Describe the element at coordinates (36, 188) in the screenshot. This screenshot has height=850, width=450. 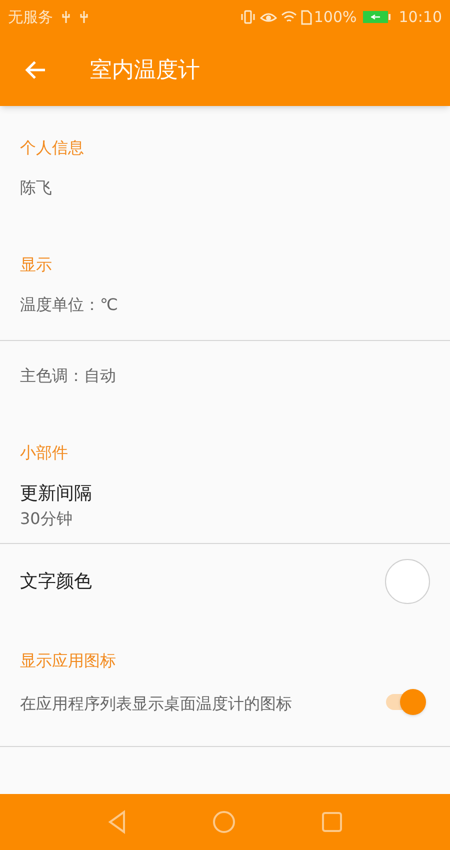
I see `preference-summary: 陈飞` at that location.